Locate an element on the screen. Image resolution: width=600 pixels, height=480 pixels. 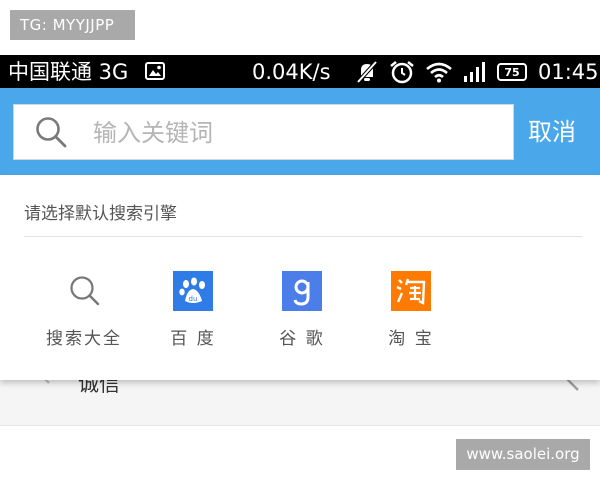
panel-title: 请选择默认搜索引擎 is located at coordinates (100, 214).